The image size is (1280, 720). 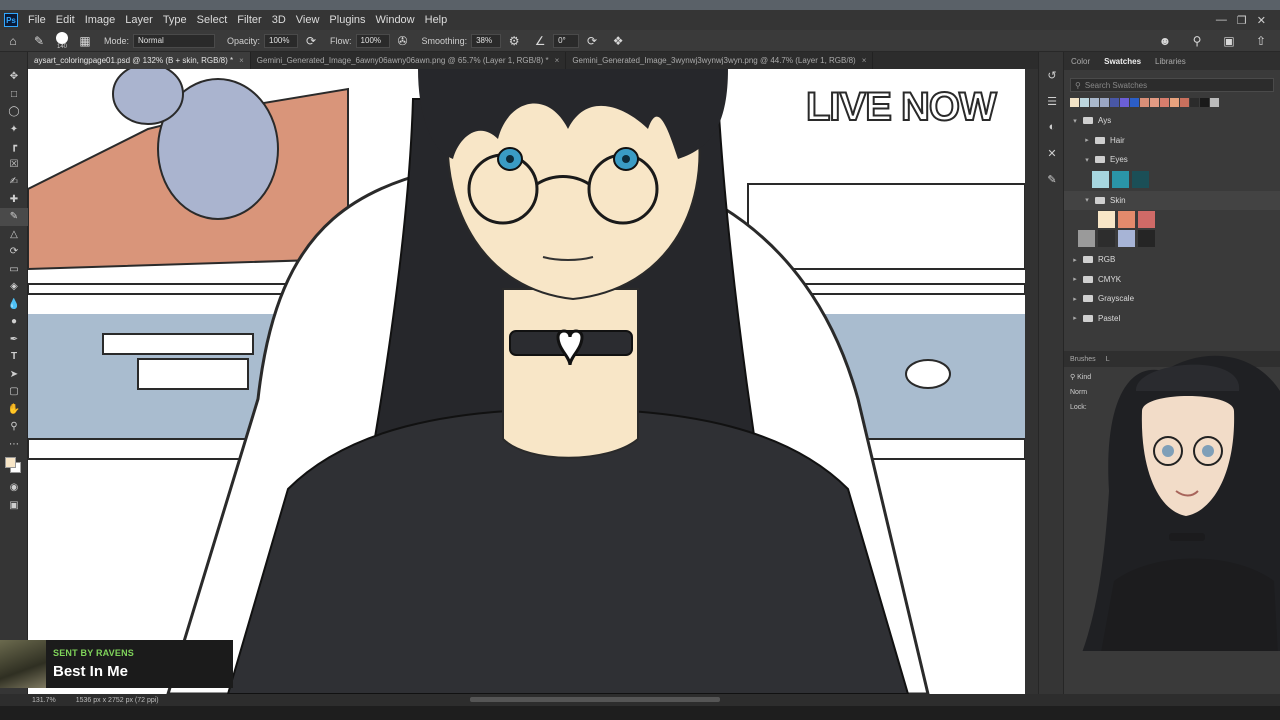 I want to click on swatch-group-row: ▾ Ays, so click(x=1172, y=121).